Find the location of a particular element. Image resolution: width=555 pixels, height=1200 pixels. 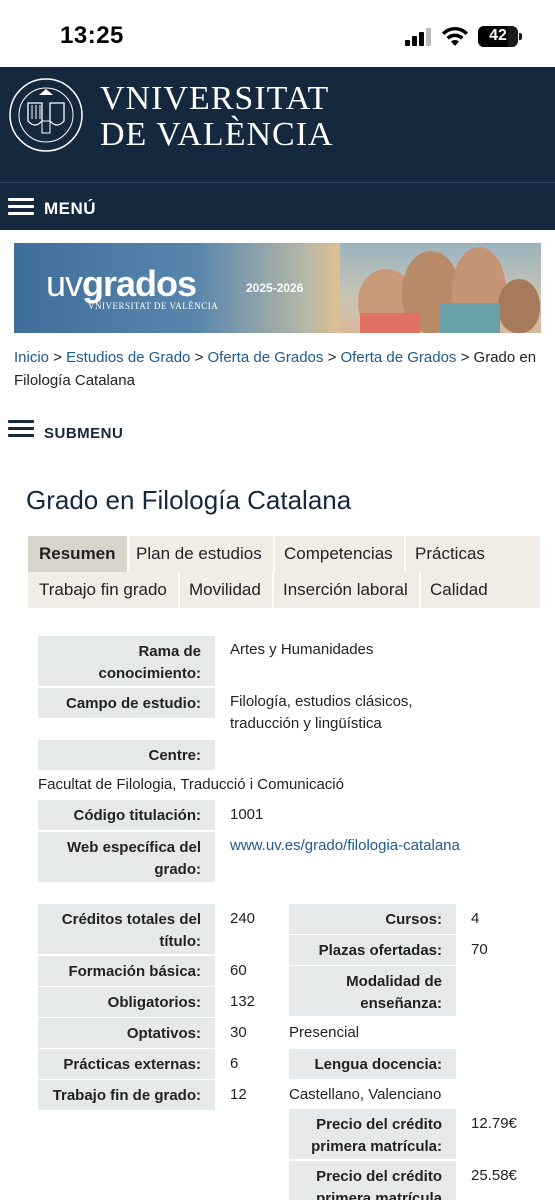

obligatorios-value: 132 is located at coordinates (243, 1001).